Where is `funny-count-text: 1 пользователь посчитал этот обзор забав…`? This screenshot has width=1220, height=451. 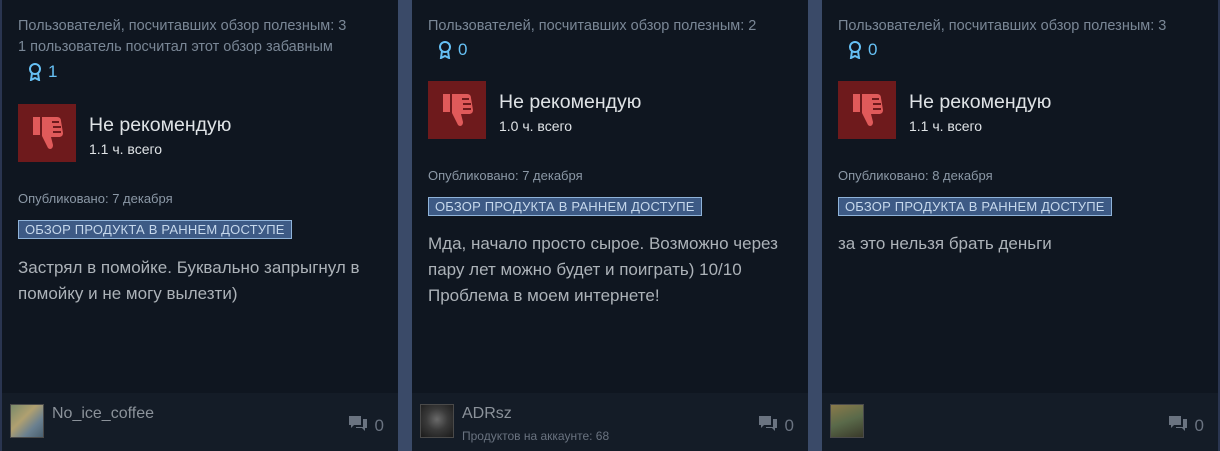 funny-count-text: 1 пользователь посчитал этот обзор забав… is located at coordinates (175, 47).